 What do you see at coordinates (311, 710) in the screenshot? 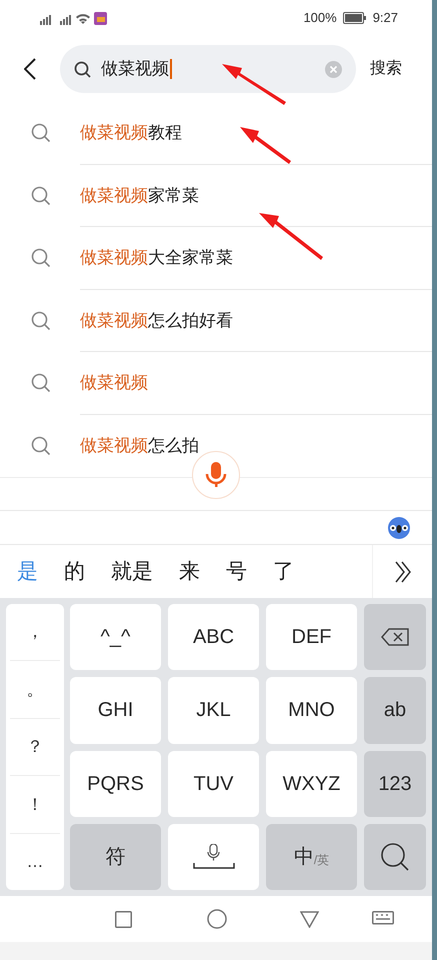
I see `key: MNO` at bounding box center [311, 710].